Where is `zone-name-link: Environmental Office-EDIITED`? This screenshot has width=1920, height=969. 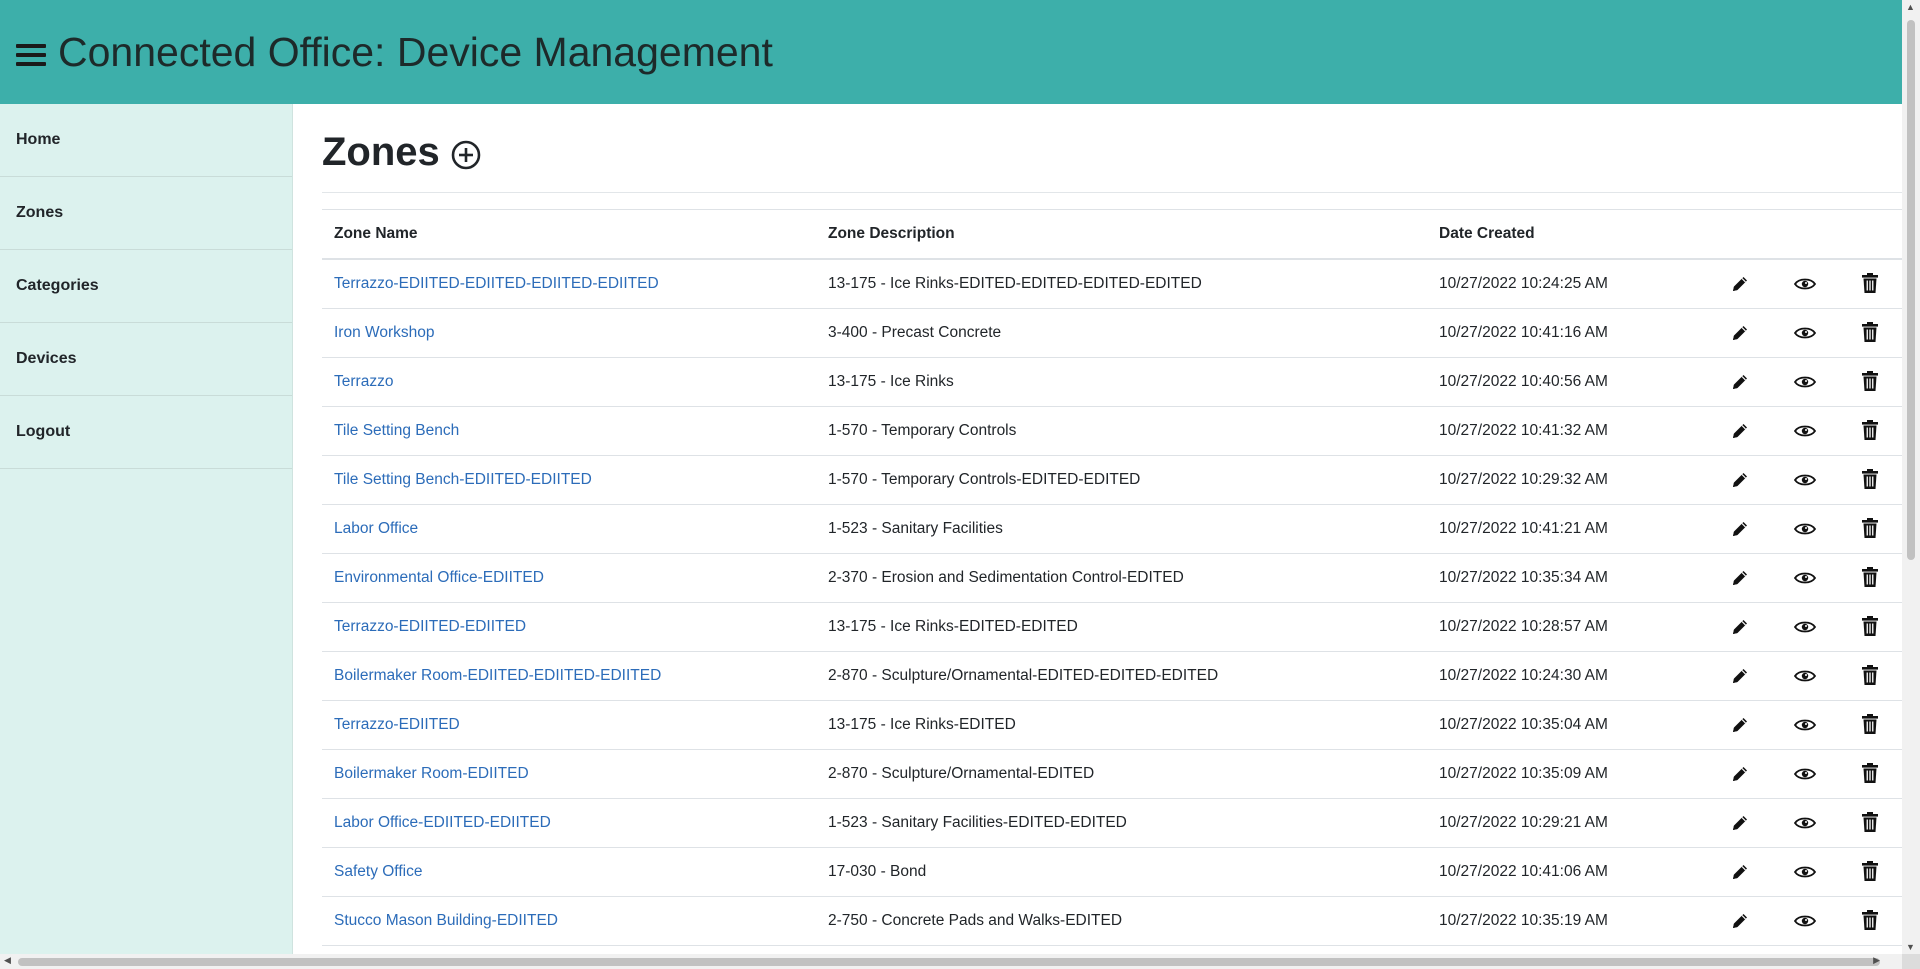
zone-name-link: Environmental Office-EDIITED is located at coordinates (439, 577).